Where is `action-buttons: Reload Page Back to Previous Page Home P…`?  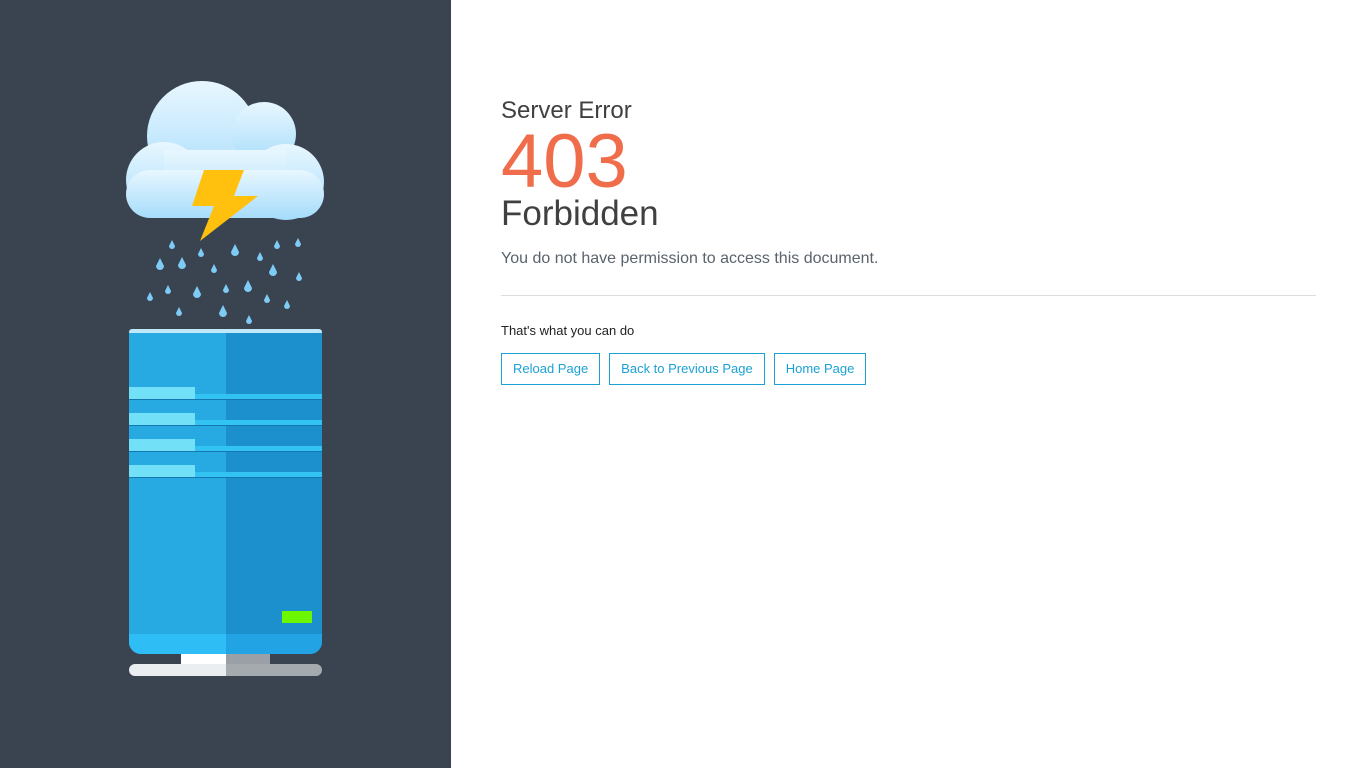
action-buttons: Reload Page Back to Previous Page Home P… is located at coordinates (908, 369).